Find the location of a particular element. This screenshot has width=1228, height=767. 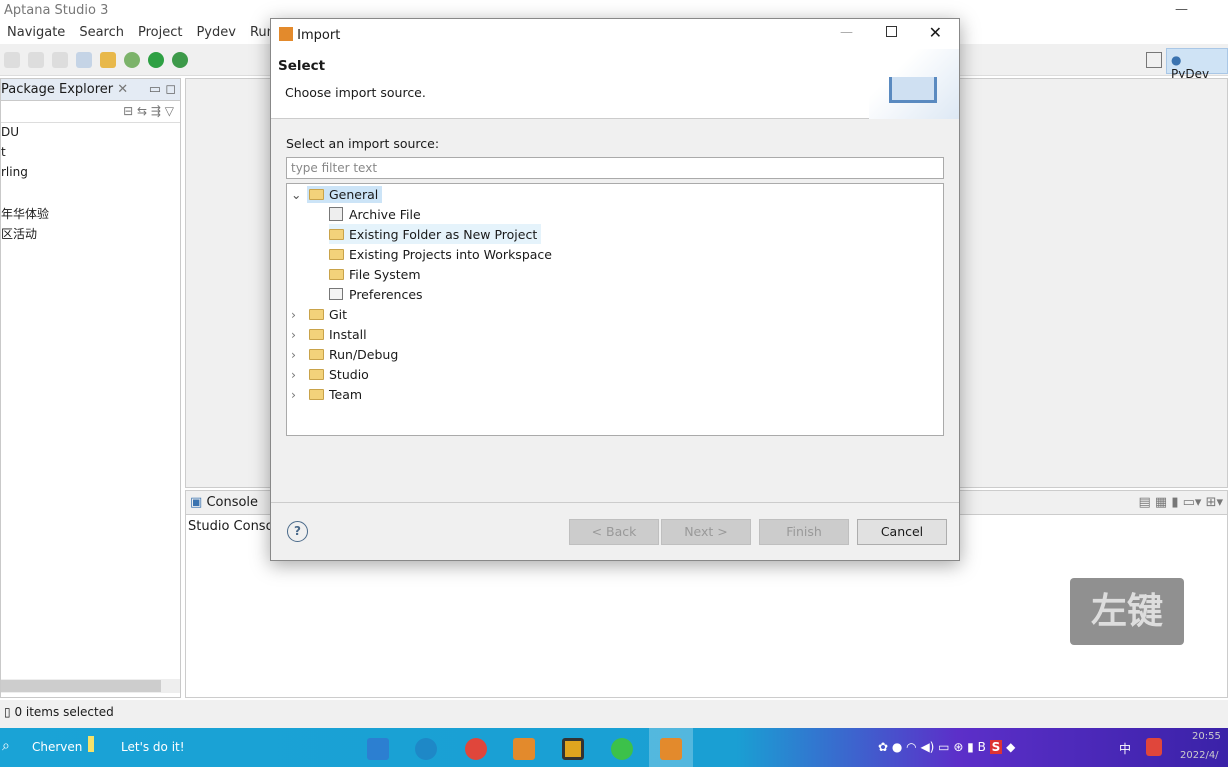

console-toolbar-icons: ▤ ▦ ▮ ▭▾ ⊞▾ is located at coordinates (1181, 502).